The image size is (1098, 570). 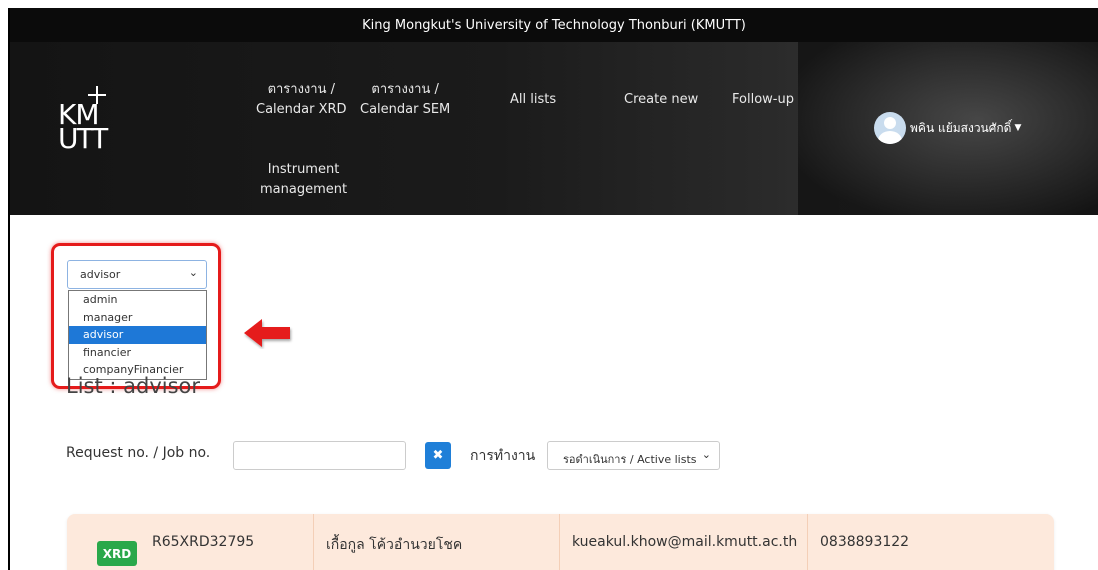 I want to click on logo-plus-mark, so click(x=97, y=95).